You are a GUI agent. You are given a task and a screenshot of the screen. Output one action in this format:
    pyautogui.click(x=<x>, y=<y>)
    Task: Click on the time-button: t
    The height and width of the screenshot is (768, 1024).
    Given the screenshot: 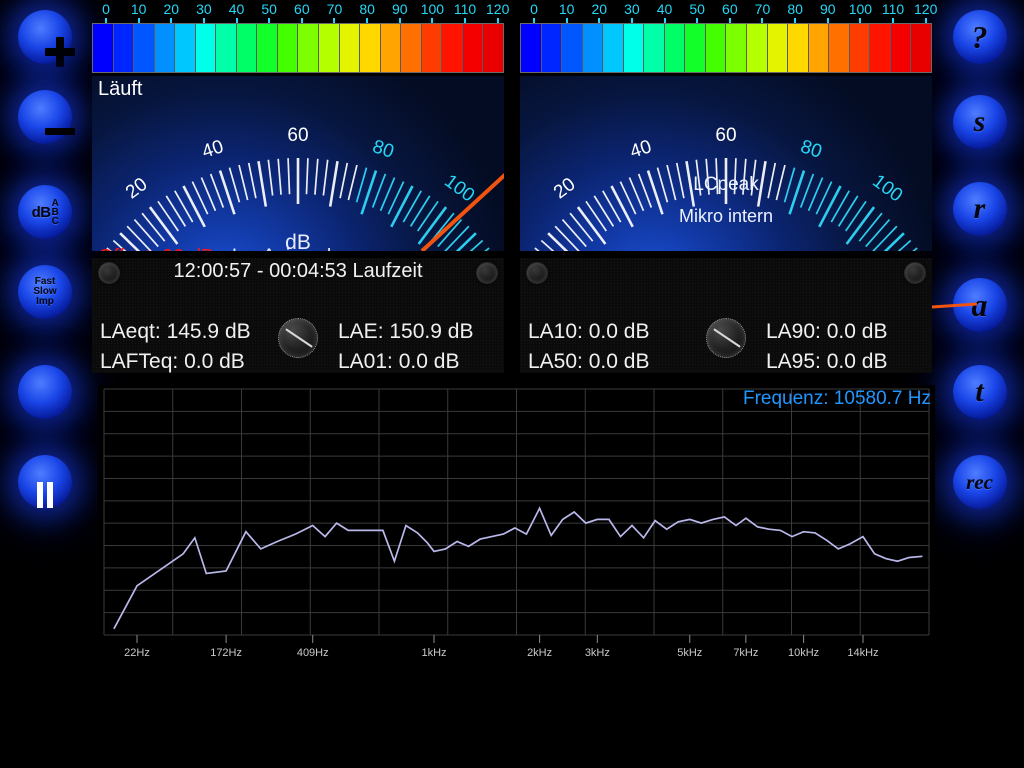 What is the action you would take?
    pyautogui.click(x=979, y=392)
    